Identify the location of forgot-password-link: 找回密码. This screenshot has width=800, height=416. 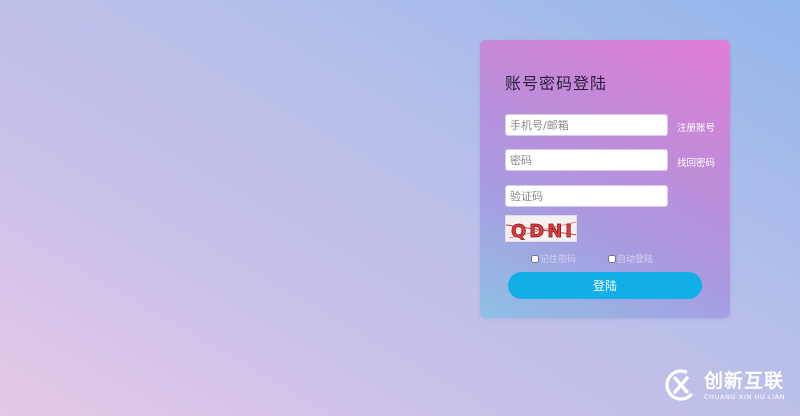
(696, 162).